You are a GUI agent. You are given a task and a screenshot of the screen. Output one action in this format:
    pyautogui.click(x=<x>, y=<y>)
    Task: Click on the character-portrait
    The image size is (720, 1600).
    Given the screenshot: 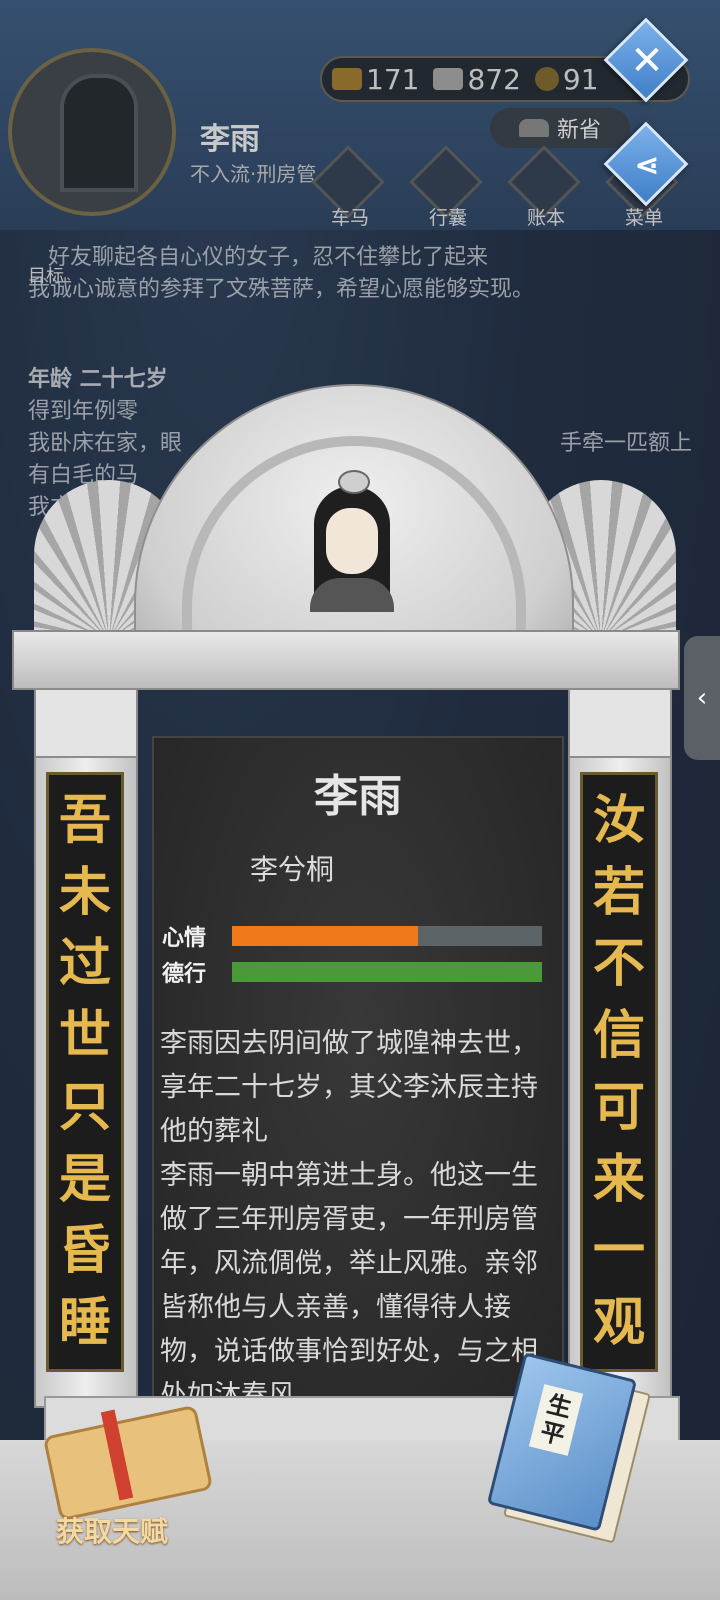 What is the action you would take?
    pyautogui.click(x=352, y=541)
    